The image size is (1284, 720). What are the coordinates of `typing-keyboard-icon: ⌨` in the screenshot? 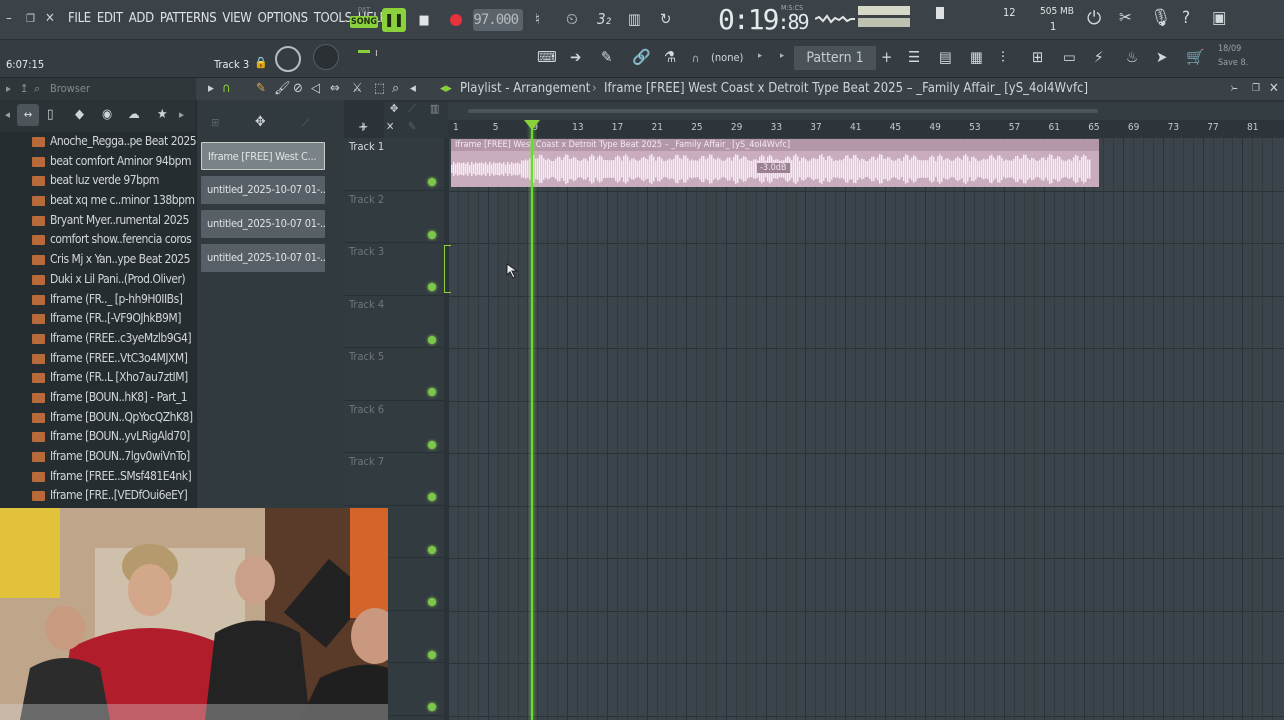 It's located at (546, 57).